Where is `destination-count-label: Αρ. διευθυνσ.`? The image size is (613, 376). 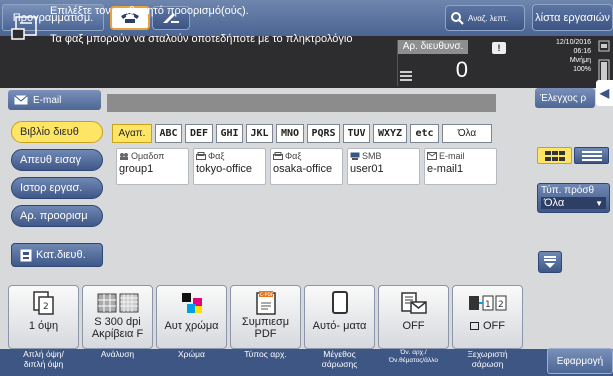
destination-count-label: Αρ. διευθυνσ. is located at coordinates (433, 47).